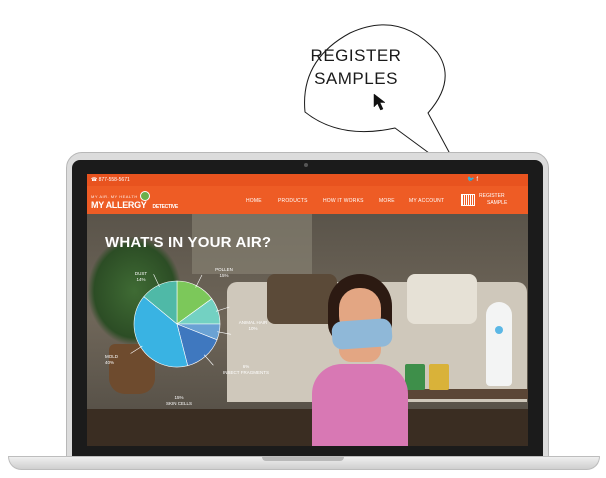 The height and width of the screenshot is (478, 606). What do you see at coordinates (181, 321) in the screenshot?
I see `allergen-pie-chart` at bounding box center [181, 321].